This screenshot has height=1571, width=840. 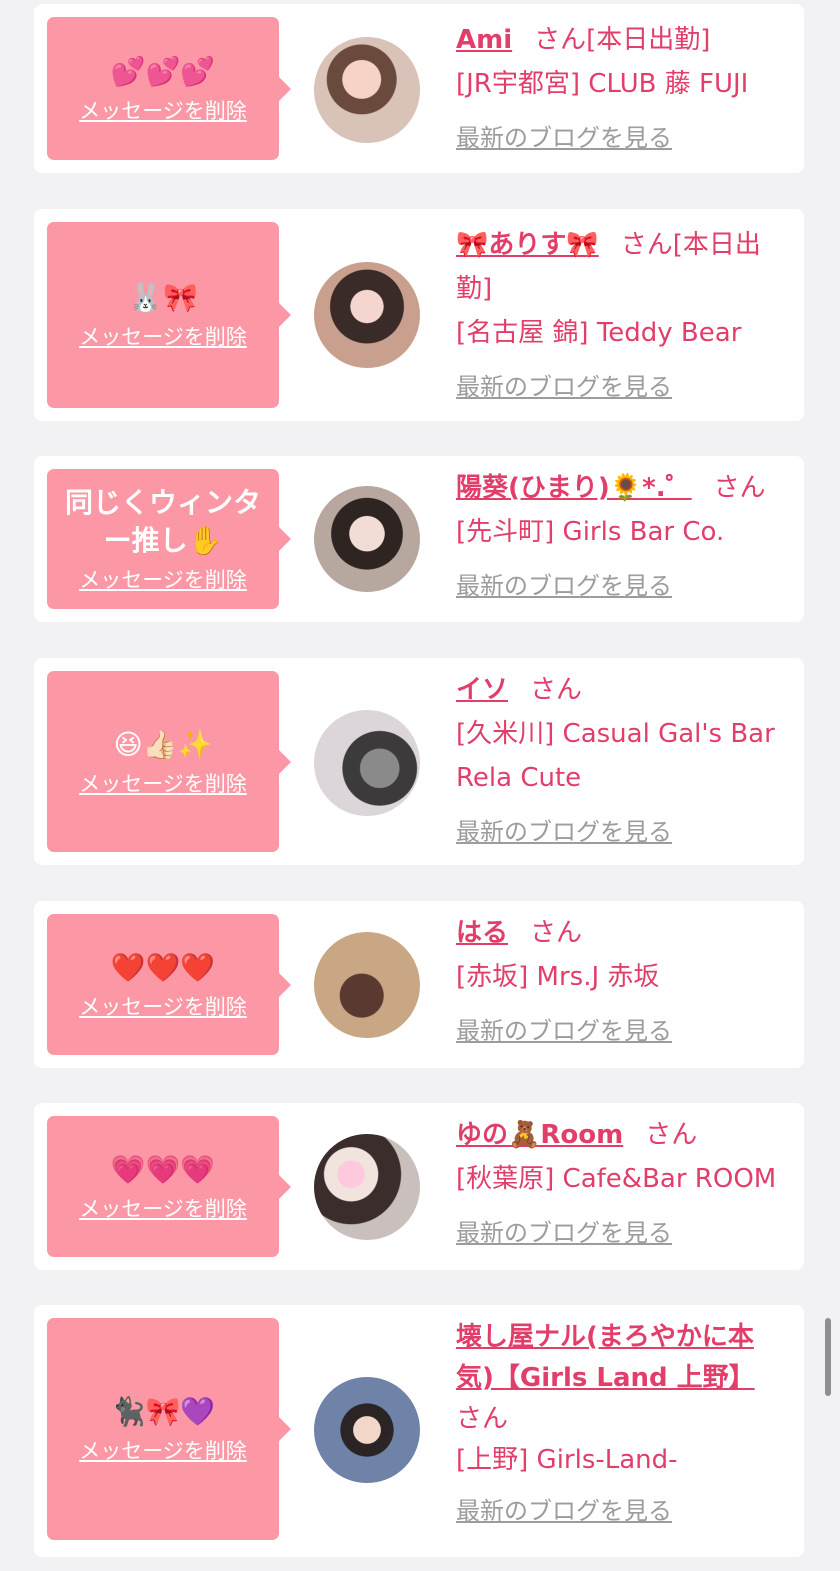 I want to click on message-bubble: 🐈‍⬛🎀💜 メッセージを削除, so click(x=169, y=1429).